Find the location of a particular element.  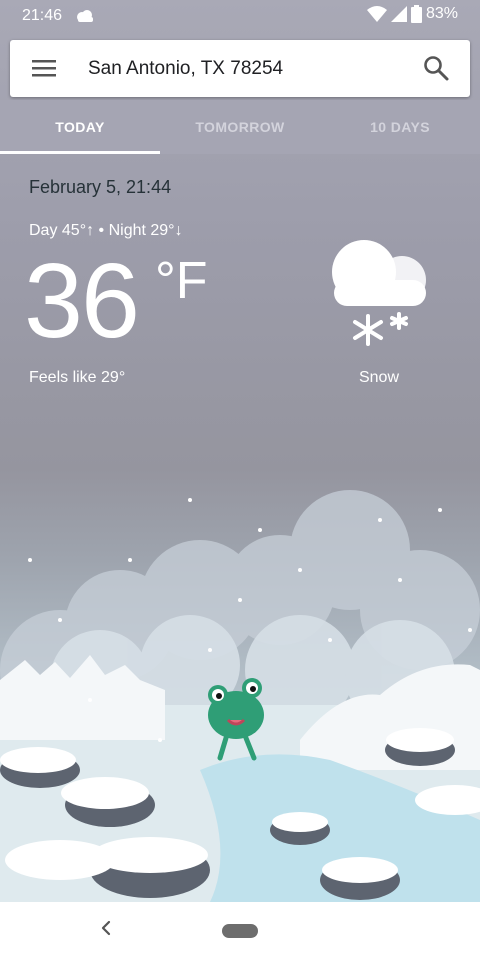

battery-icon is located at coordinates (416, 14).